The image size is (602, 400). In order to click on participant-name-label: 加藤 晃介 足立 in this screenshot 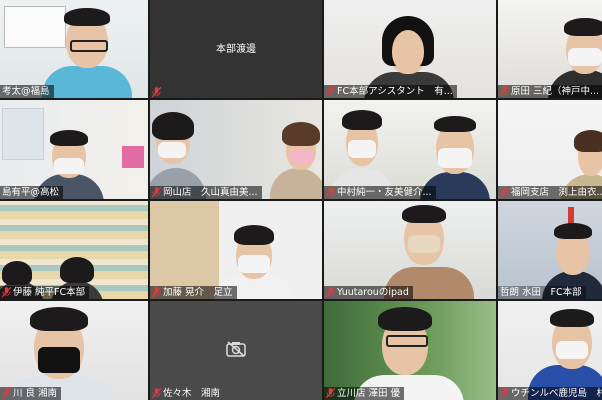, I will do `click(193, 292)`.